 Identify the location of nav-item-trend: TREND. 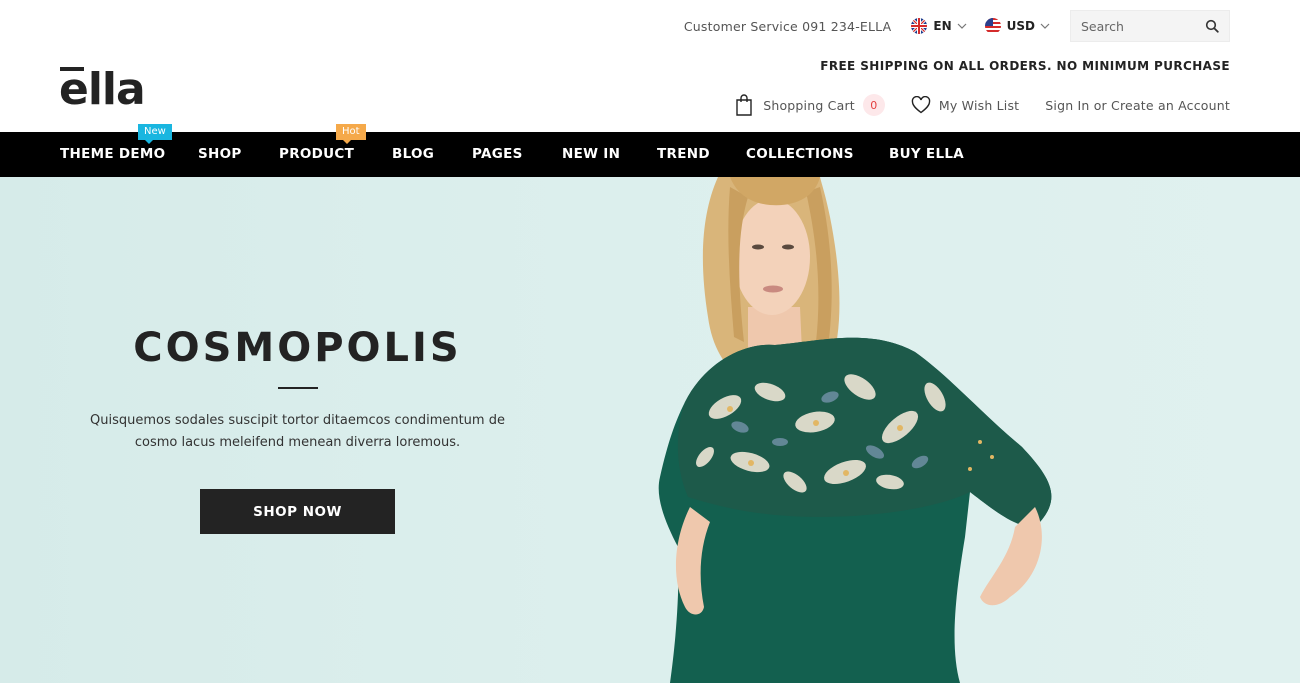
(683, 154).